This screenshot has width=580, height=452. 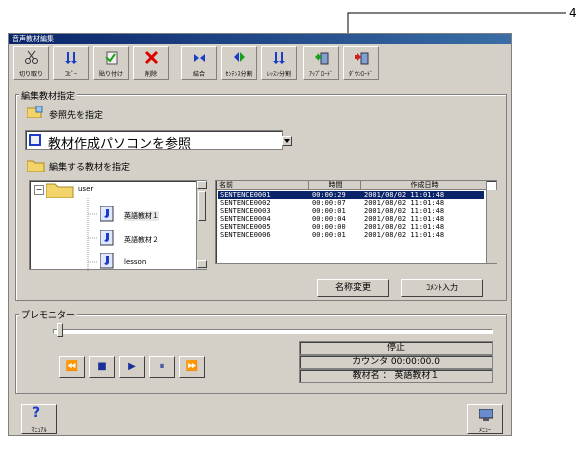 What do you see at coordinates (320, 74) in the screenshot?
I see `toolbar-label: ｱｯﾌﾟﾛｰﾄﾞ` at bounding box center [320, 74].